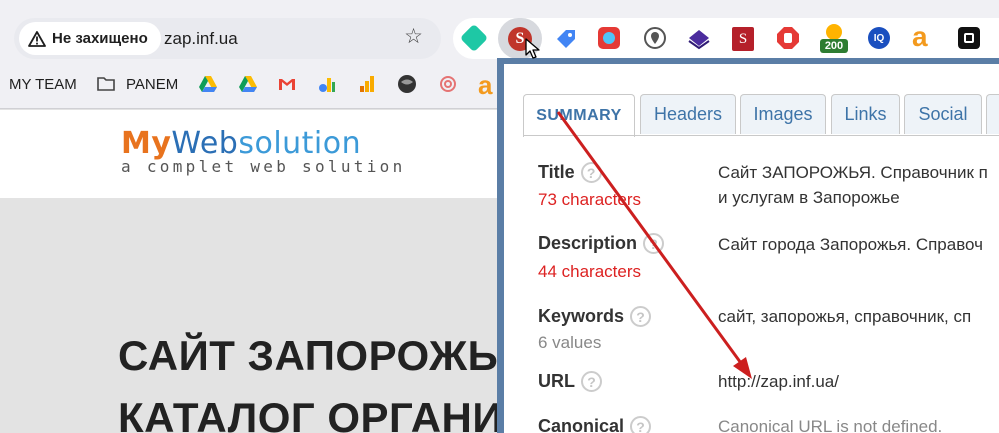 This screenshot has width=999, height=433. I want to click on bookmark-my-team: MY TEAM, so click(43, 84).